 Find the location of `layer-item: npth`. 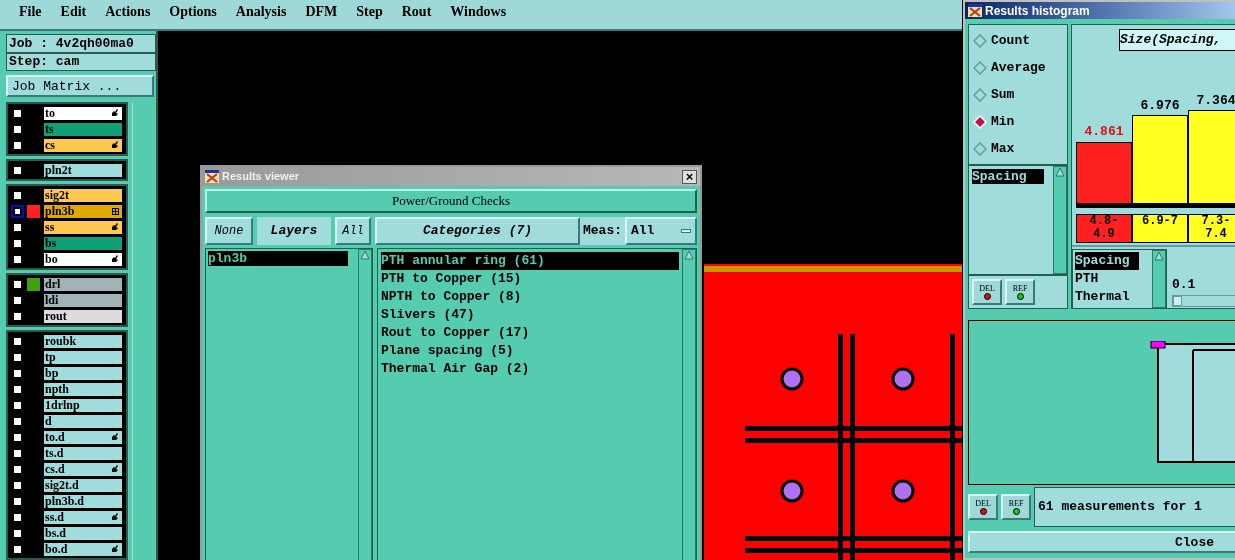

layer-item: npth is located at coordinates (83, 389).